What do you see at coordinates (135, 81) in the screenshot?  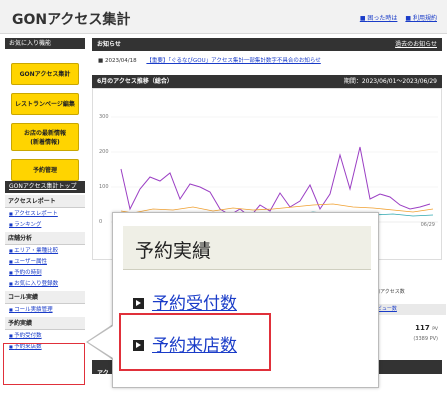 I see `graph-label: 6月のアクセス推移（総合）` at bounding box center [135, 81].